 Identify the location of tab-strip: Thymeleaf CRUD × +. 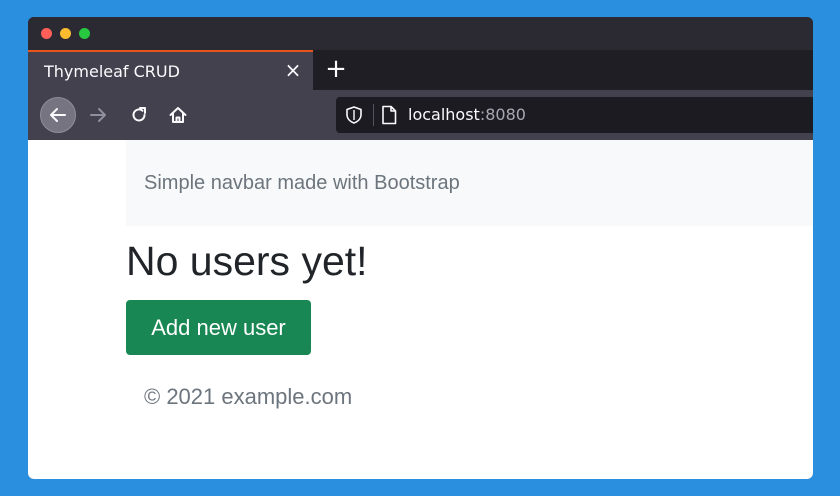
(420, 70).